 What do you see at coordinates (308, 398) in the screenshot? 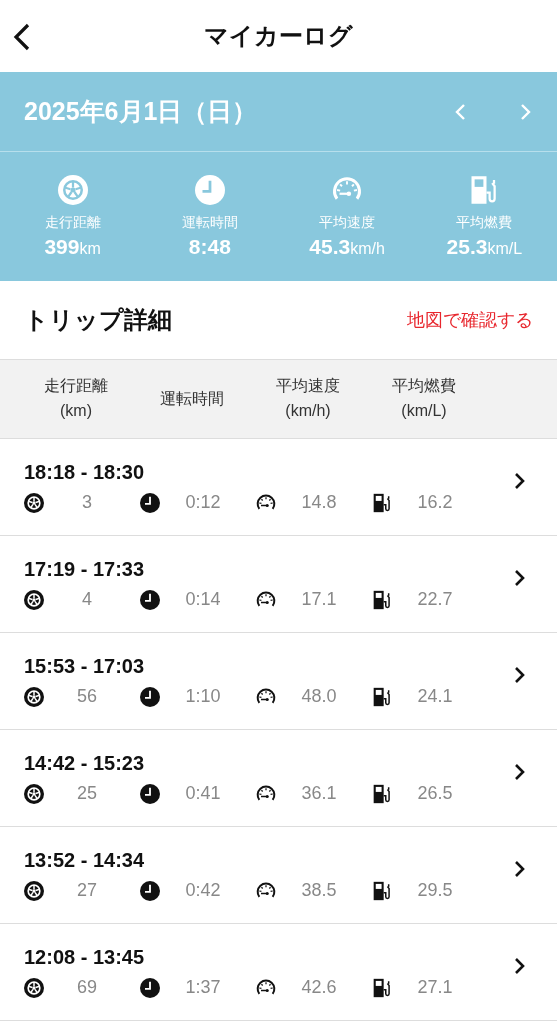
I see `column-header: 平均速度 (km/h)` at bounding box center [308, 398].